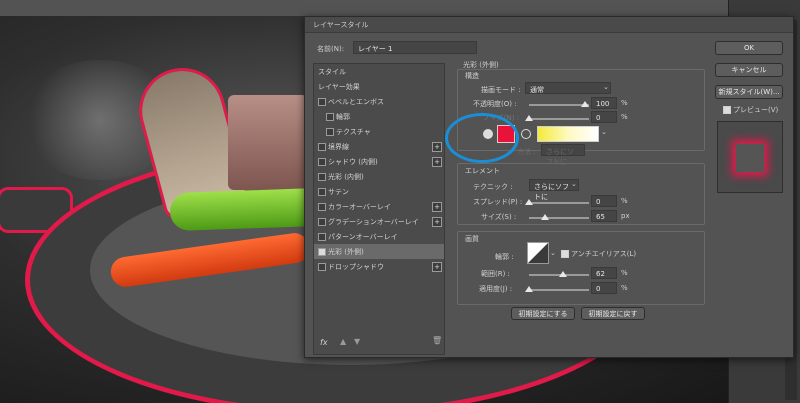 The height and width of the screenshot is (403, 800). What do you see at coordinates (604, 216) in the screenshot?
I see `size-field: 65` at bounding box center [604, 216].